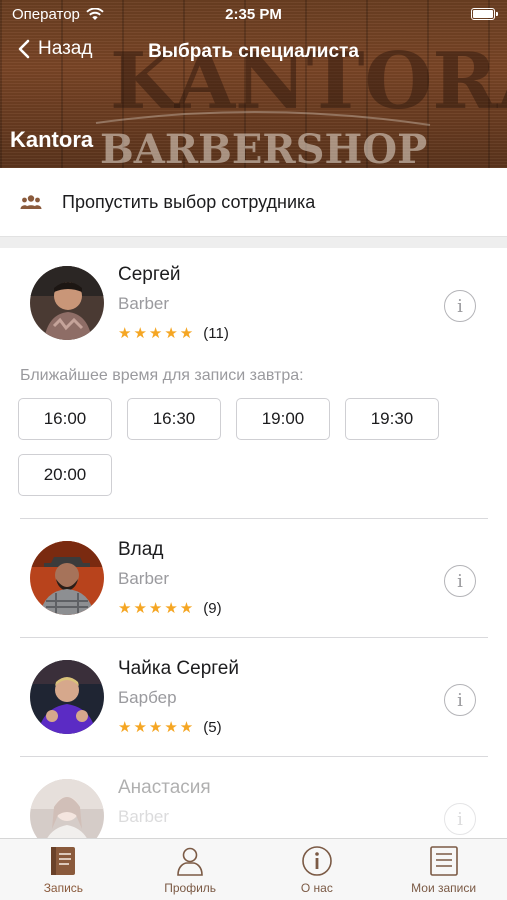  What do you see at coordinates (63, 888) in the screenshot?
I see `tab-label: Запись` at bounding box center [63, 888].